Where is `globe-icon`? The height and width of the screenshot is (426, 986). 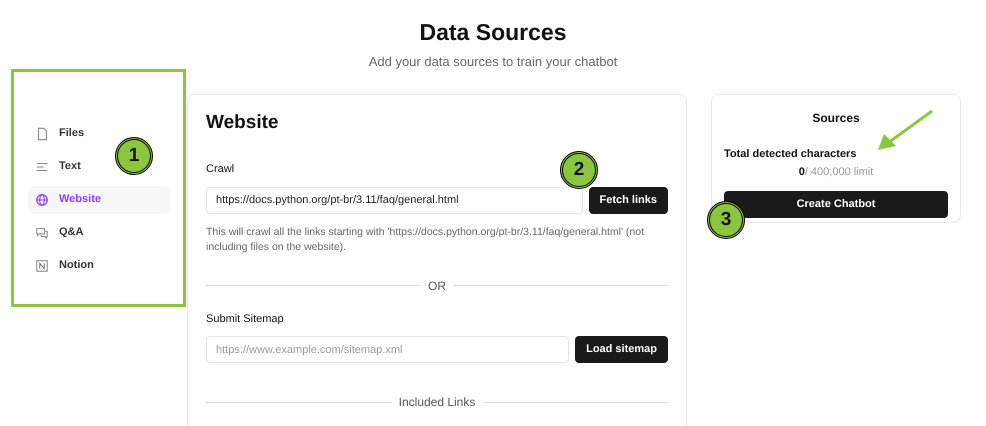
globe-icon is located at coordinates (42, 199).